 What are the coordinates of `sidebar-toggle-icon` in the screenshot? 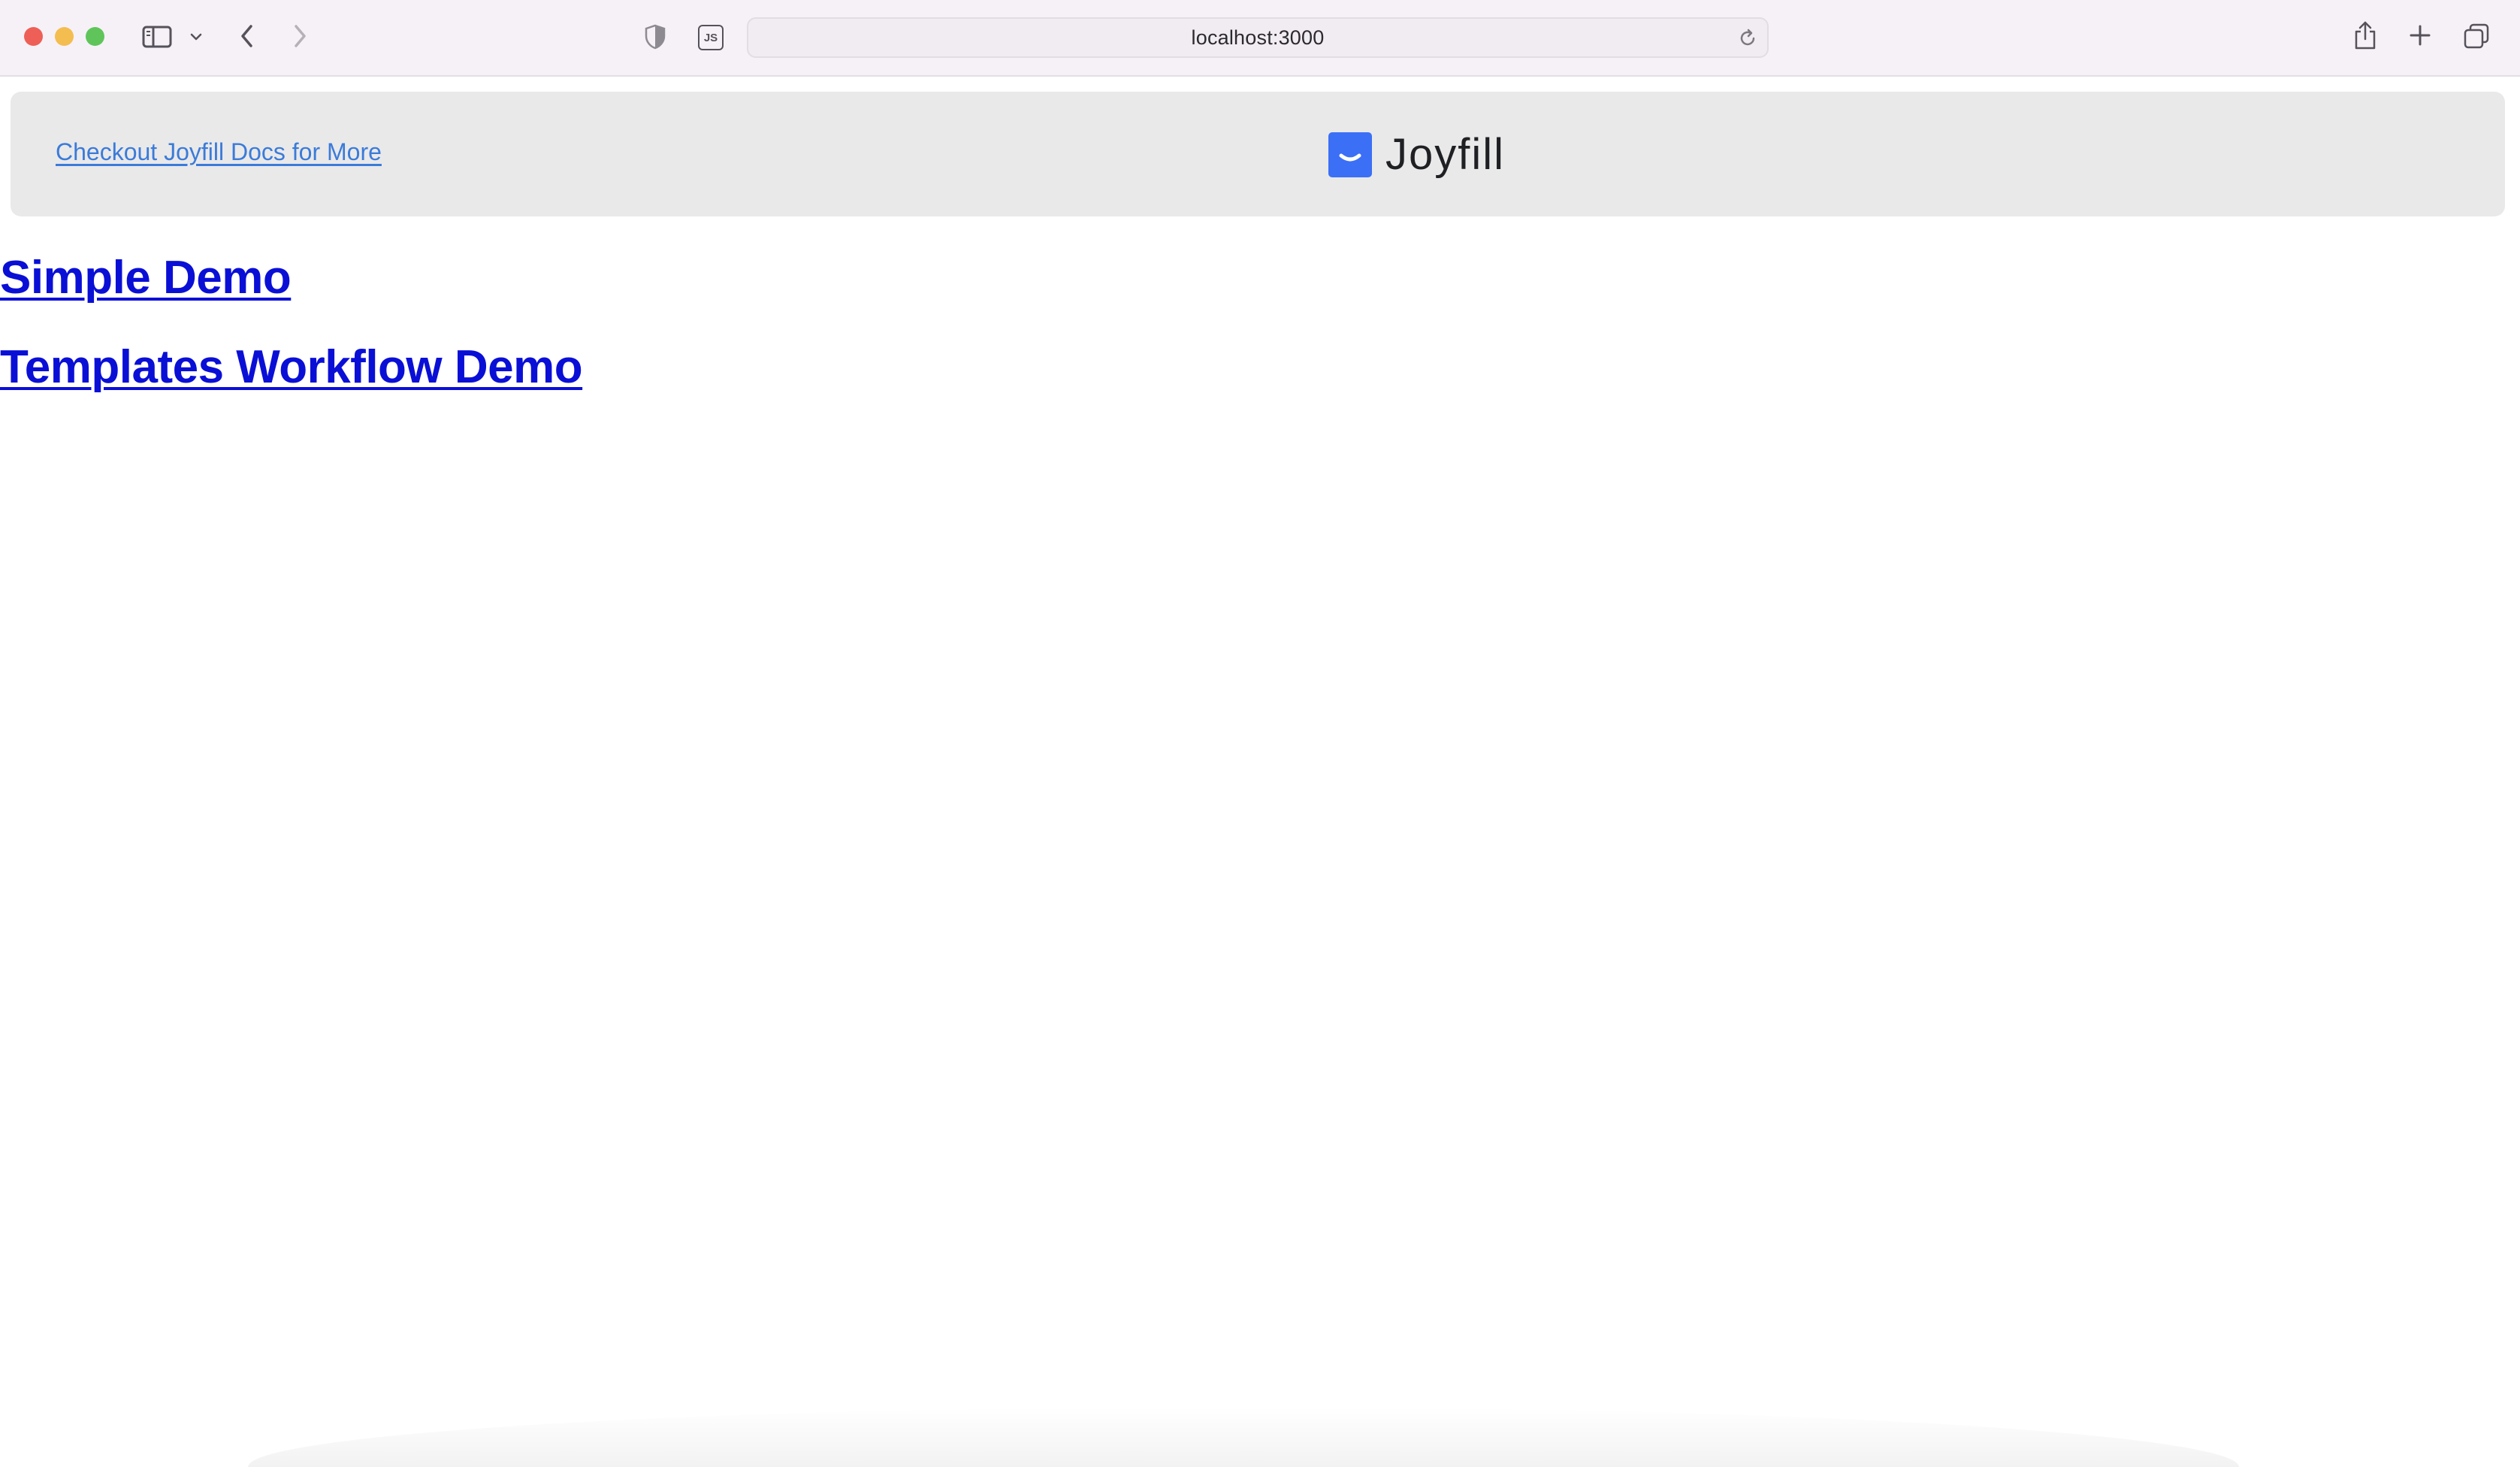 It's located at (157, 37).